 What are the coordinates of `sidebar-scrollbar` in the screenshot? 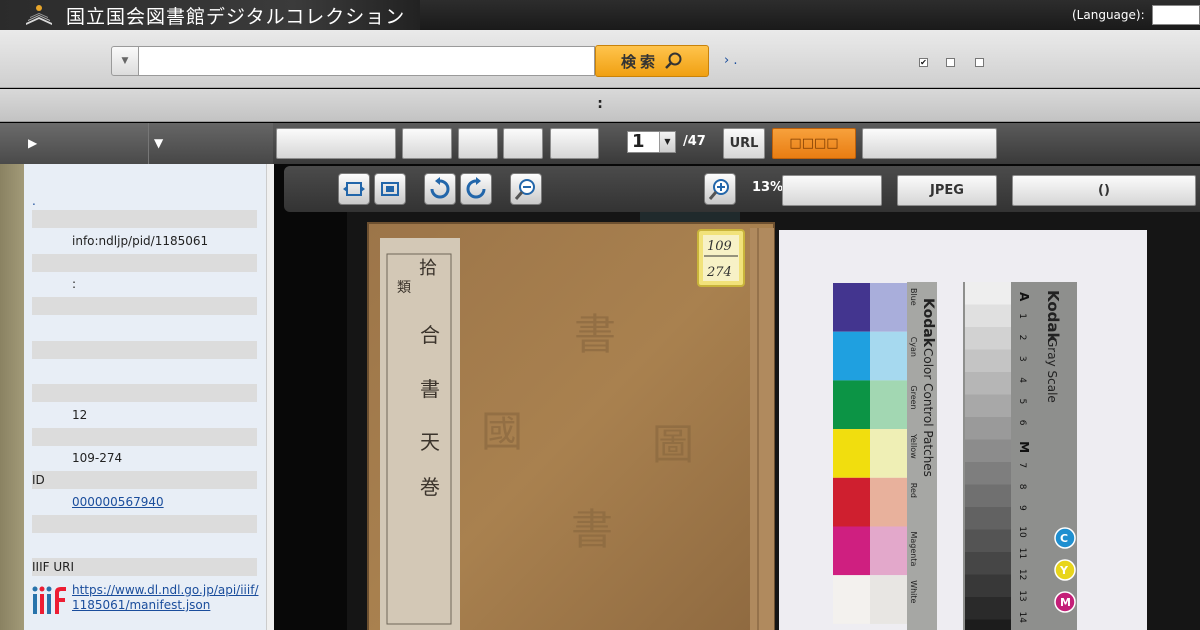 It's located at (270, 397).